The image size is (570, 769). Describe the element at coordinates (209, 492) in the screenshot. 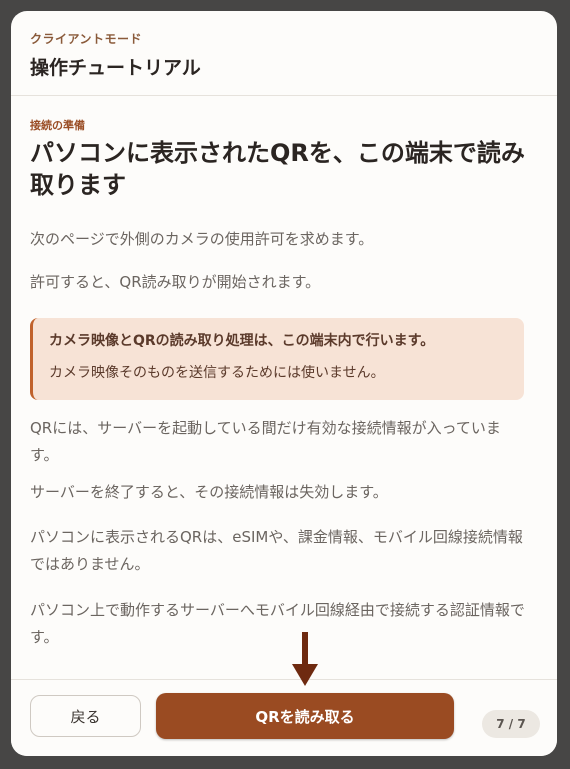

I see `detail-text-2: サーバーを終了すると、その接続情報は失効します。` at that location.